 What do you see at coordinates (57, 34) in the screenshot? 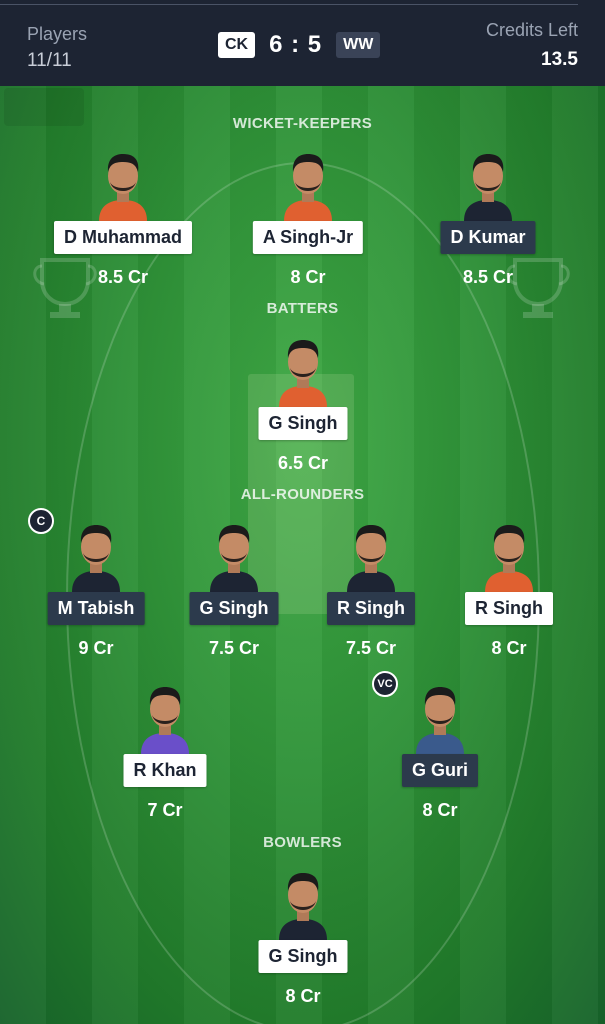
I see `players-label: Players` at bounding box center [57, 34].